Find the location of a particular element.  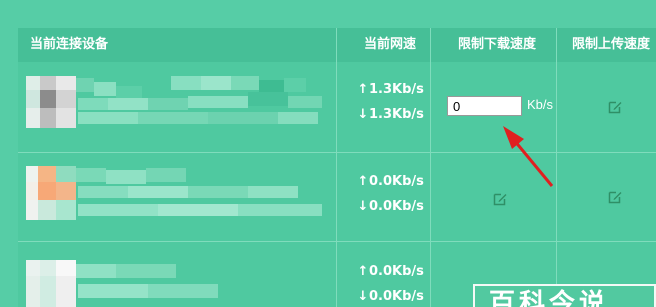

annotation-arrow is located at coordinates (528, 156).